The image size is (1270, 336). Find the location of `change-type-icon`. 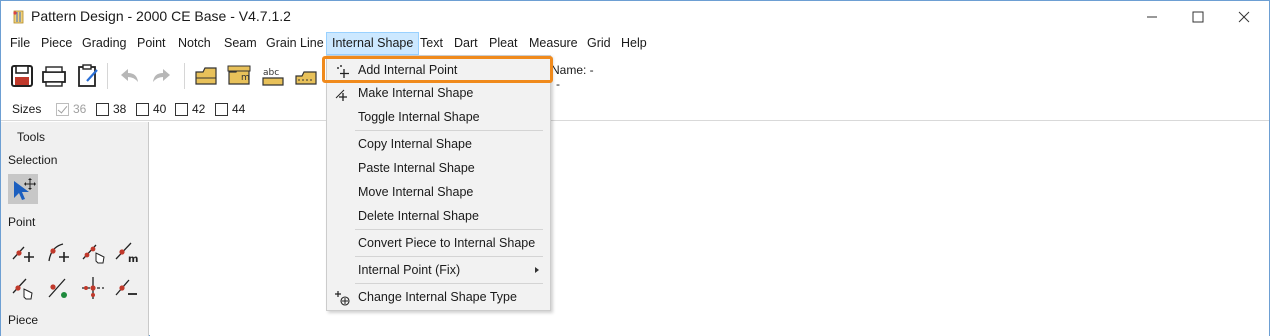

change-type-icon is located at coordinates (342, 298).